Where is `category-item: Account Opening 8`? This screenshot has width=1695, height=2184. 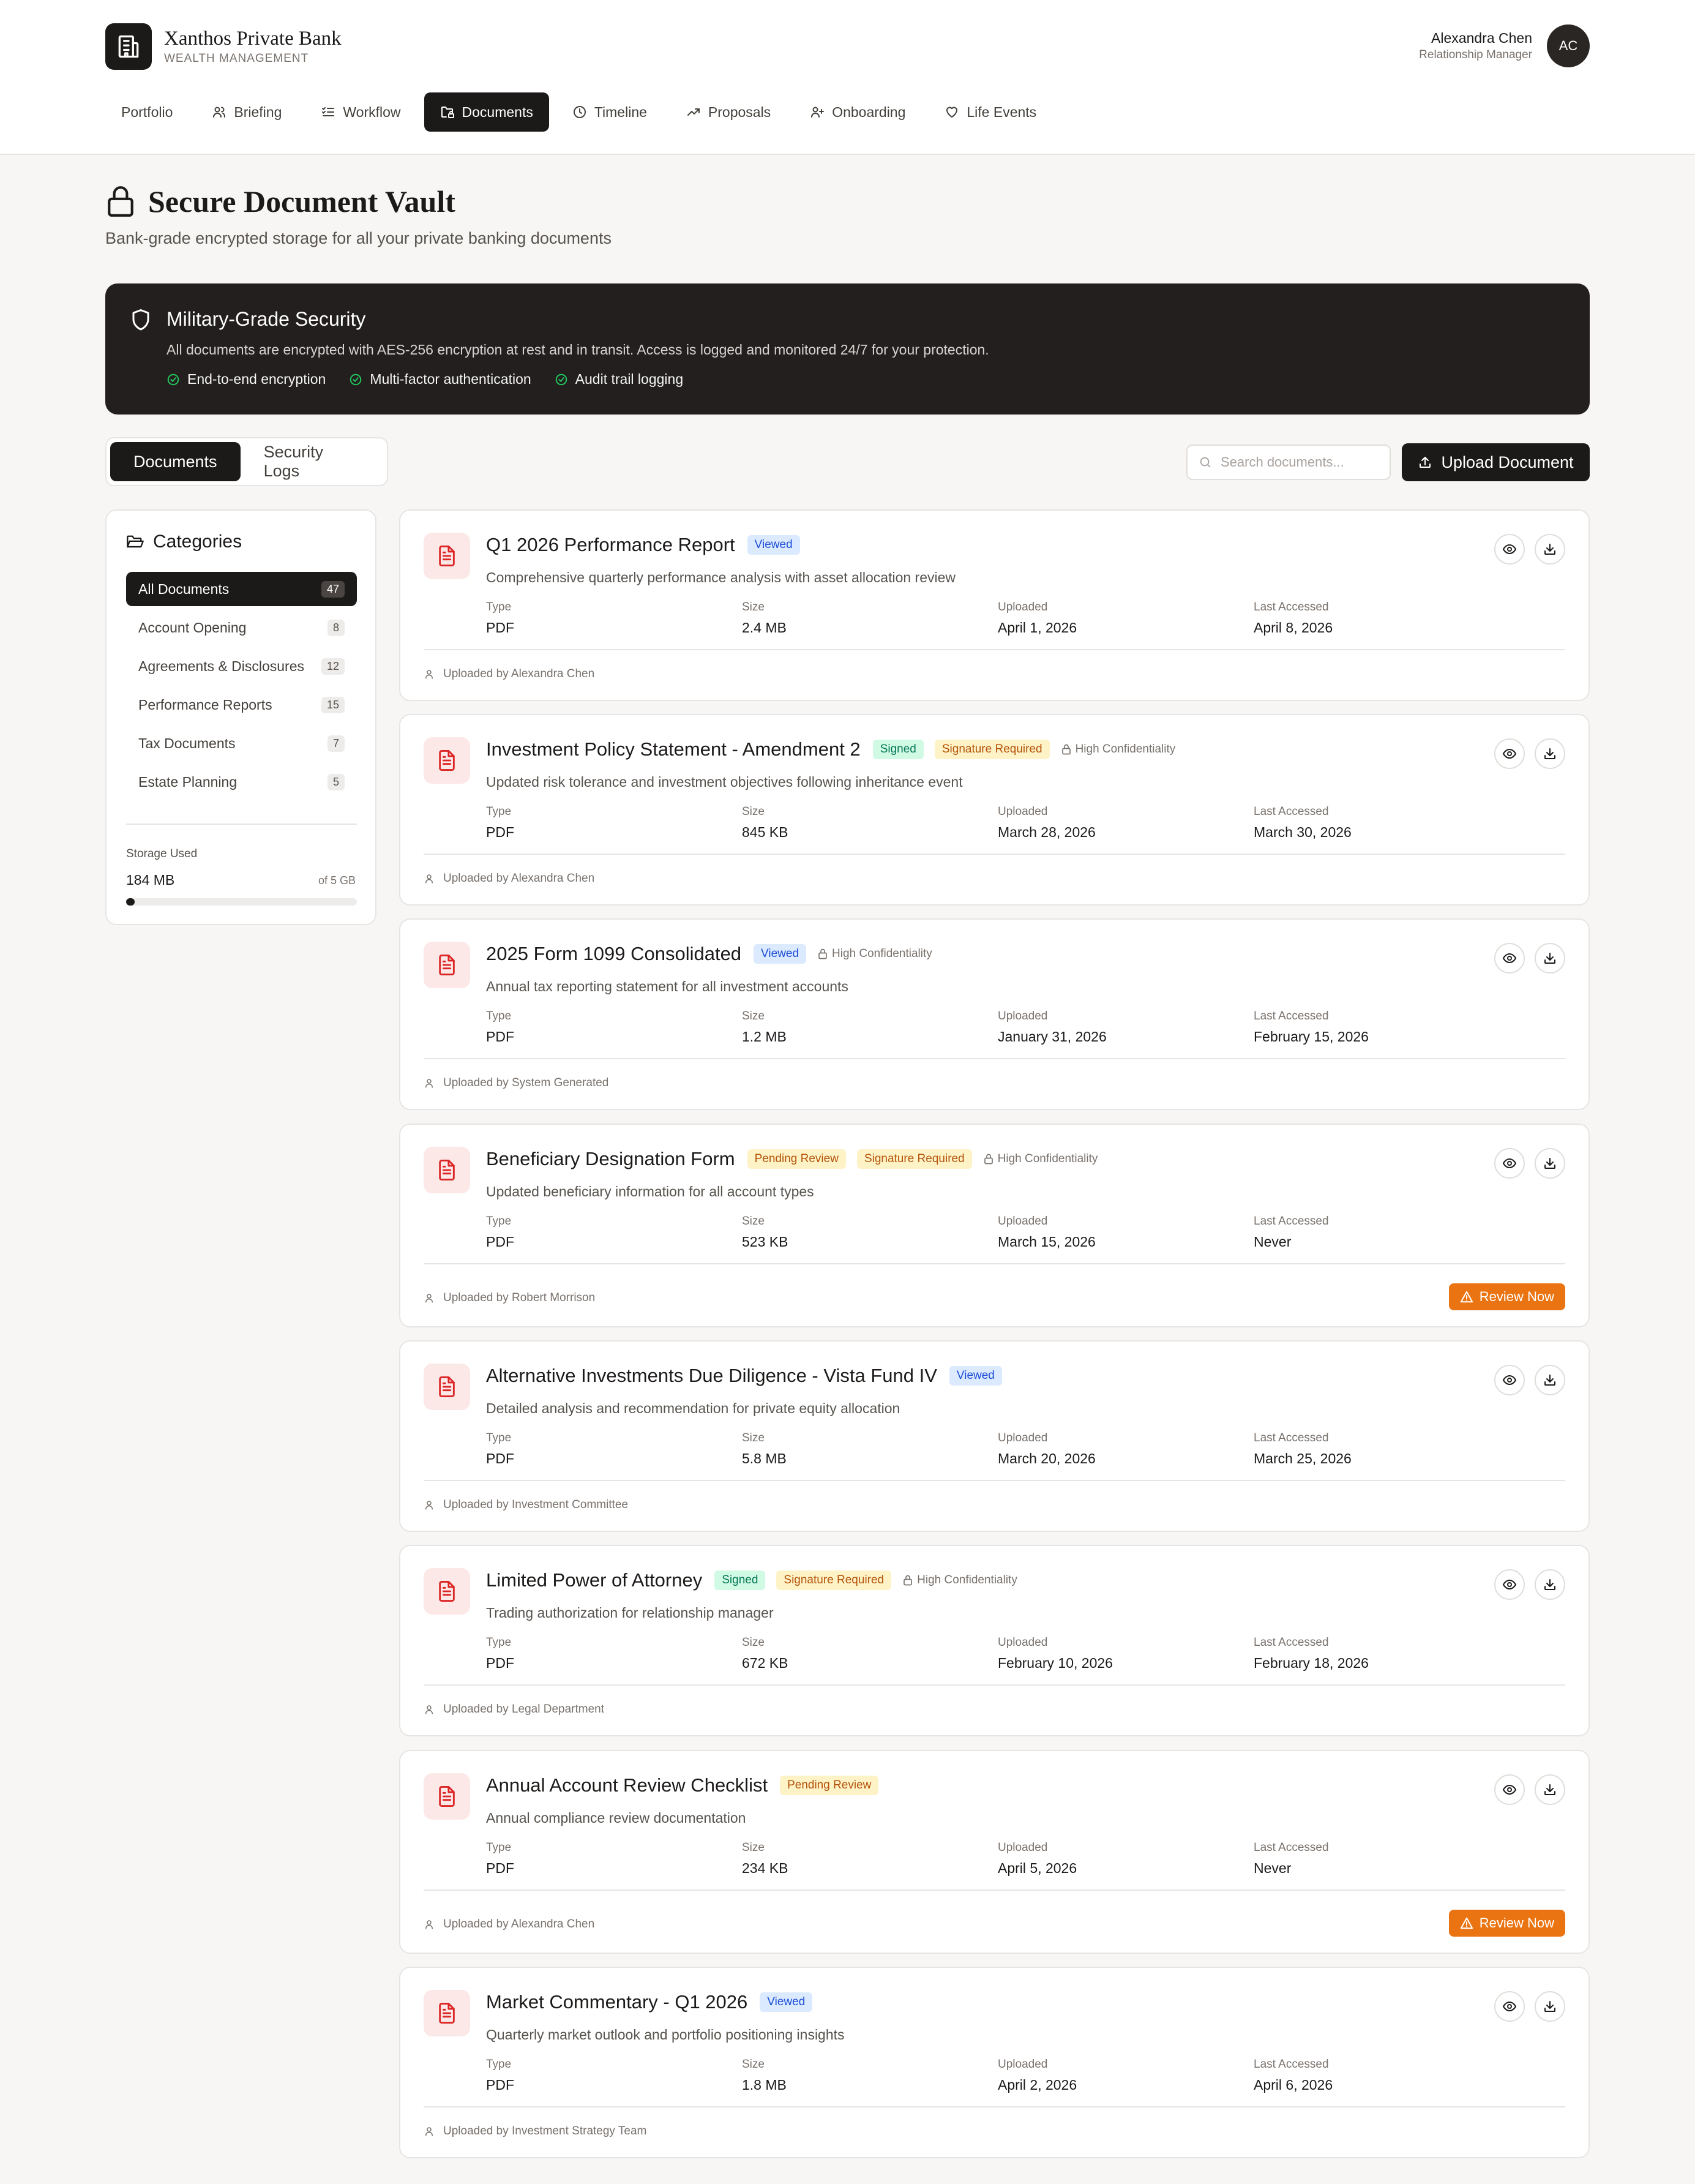 category-item: Account Opening 8 is located at coordinates (241, 627).